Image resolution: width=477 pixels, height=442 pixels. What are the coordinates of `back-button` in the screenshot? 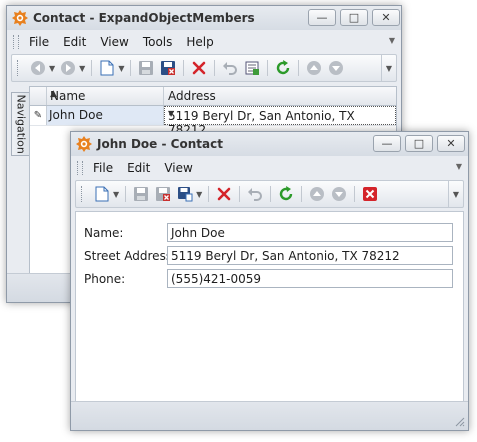 It's located at (38, 68).